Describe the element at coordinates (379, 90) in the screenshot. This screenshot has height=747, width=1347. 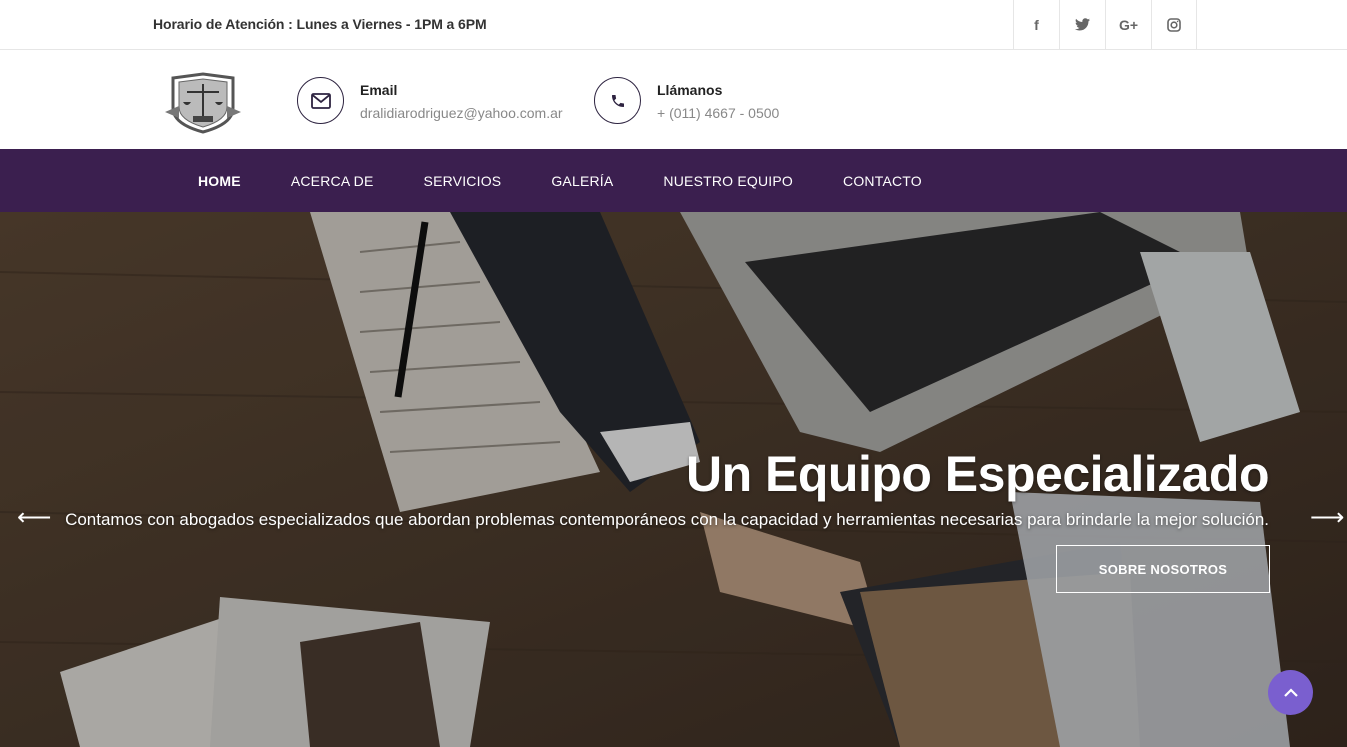
I see `email-label: Email` at that location.